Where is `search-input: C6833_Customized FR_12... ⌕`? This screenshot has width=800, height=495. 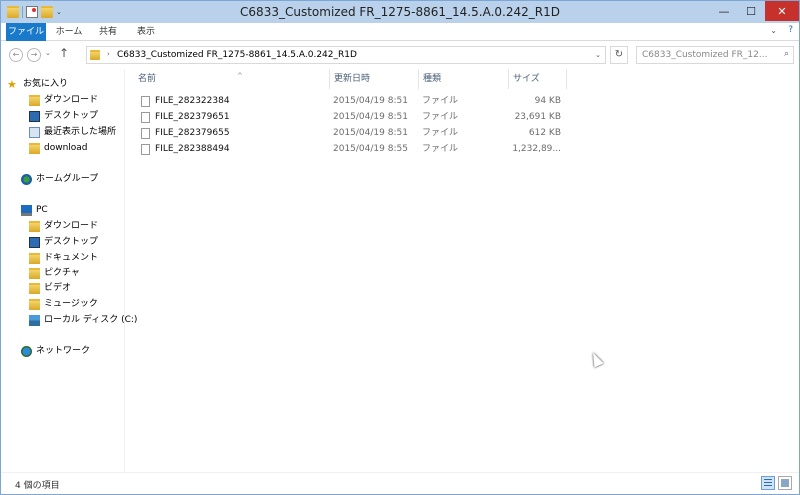 search-input: C6833_Customized FR_12... ⌕ is located at coordinates (715, 55).